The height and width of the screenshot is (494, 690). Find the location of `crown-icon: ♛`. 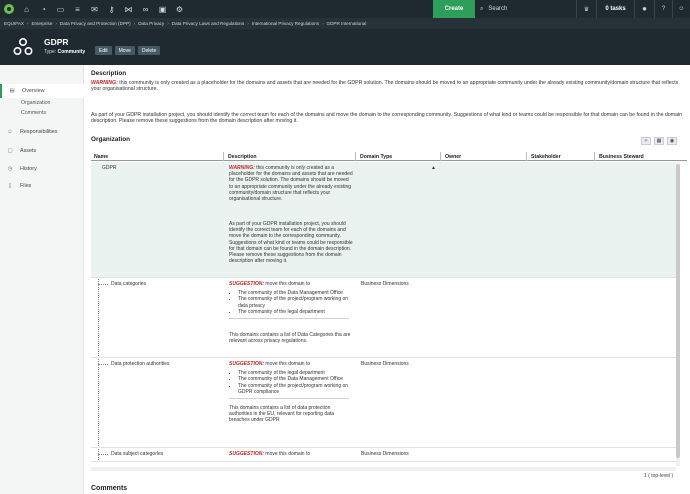

crown-icon: ♛ is located at coordinates (586, 9).